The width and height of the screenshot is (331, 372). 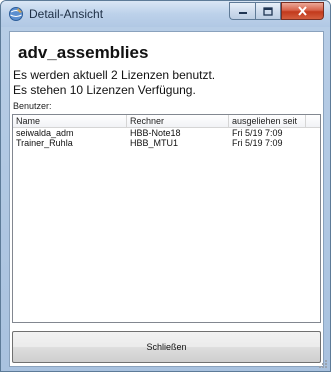 What do you see at coordinates (66, 14) in the screenshot?
I see `window-title: Detail-Ansicht` at bounding box center [66, 14].